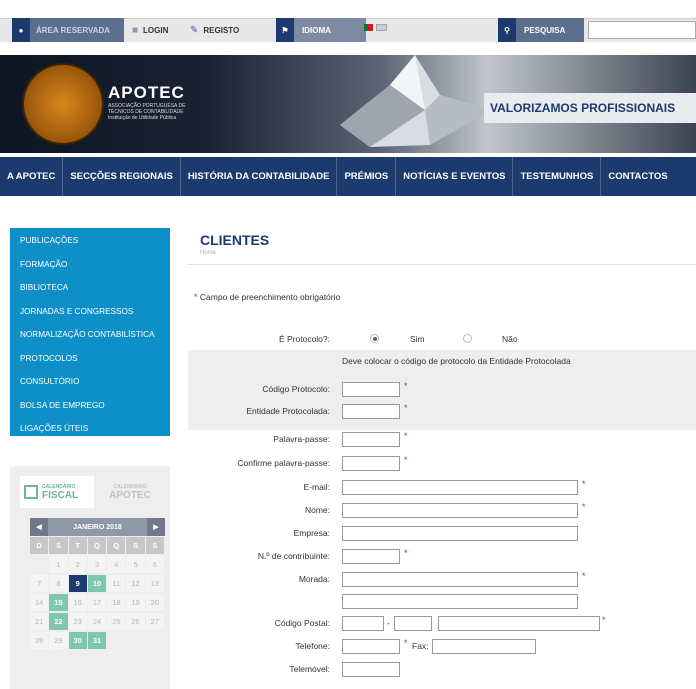 The height and width of the screenshot is (689, 696). I want to click on tab-calendario-apotec: CALENDÁRIO APOTEC, so click(130, 492).